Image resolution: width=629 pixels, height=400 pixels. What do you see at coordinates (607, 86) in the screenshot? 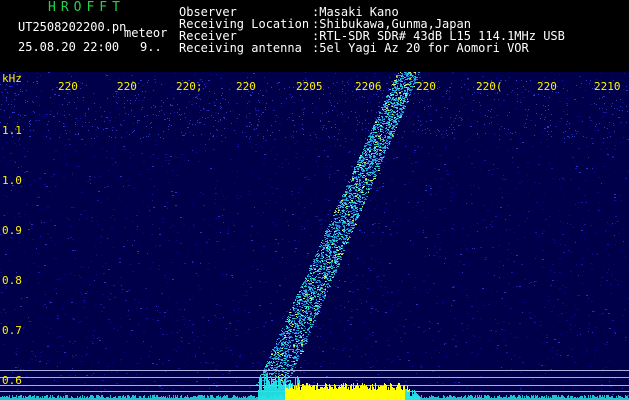
I see `x-tick-label: 2210` at bounding box center [607, 86].